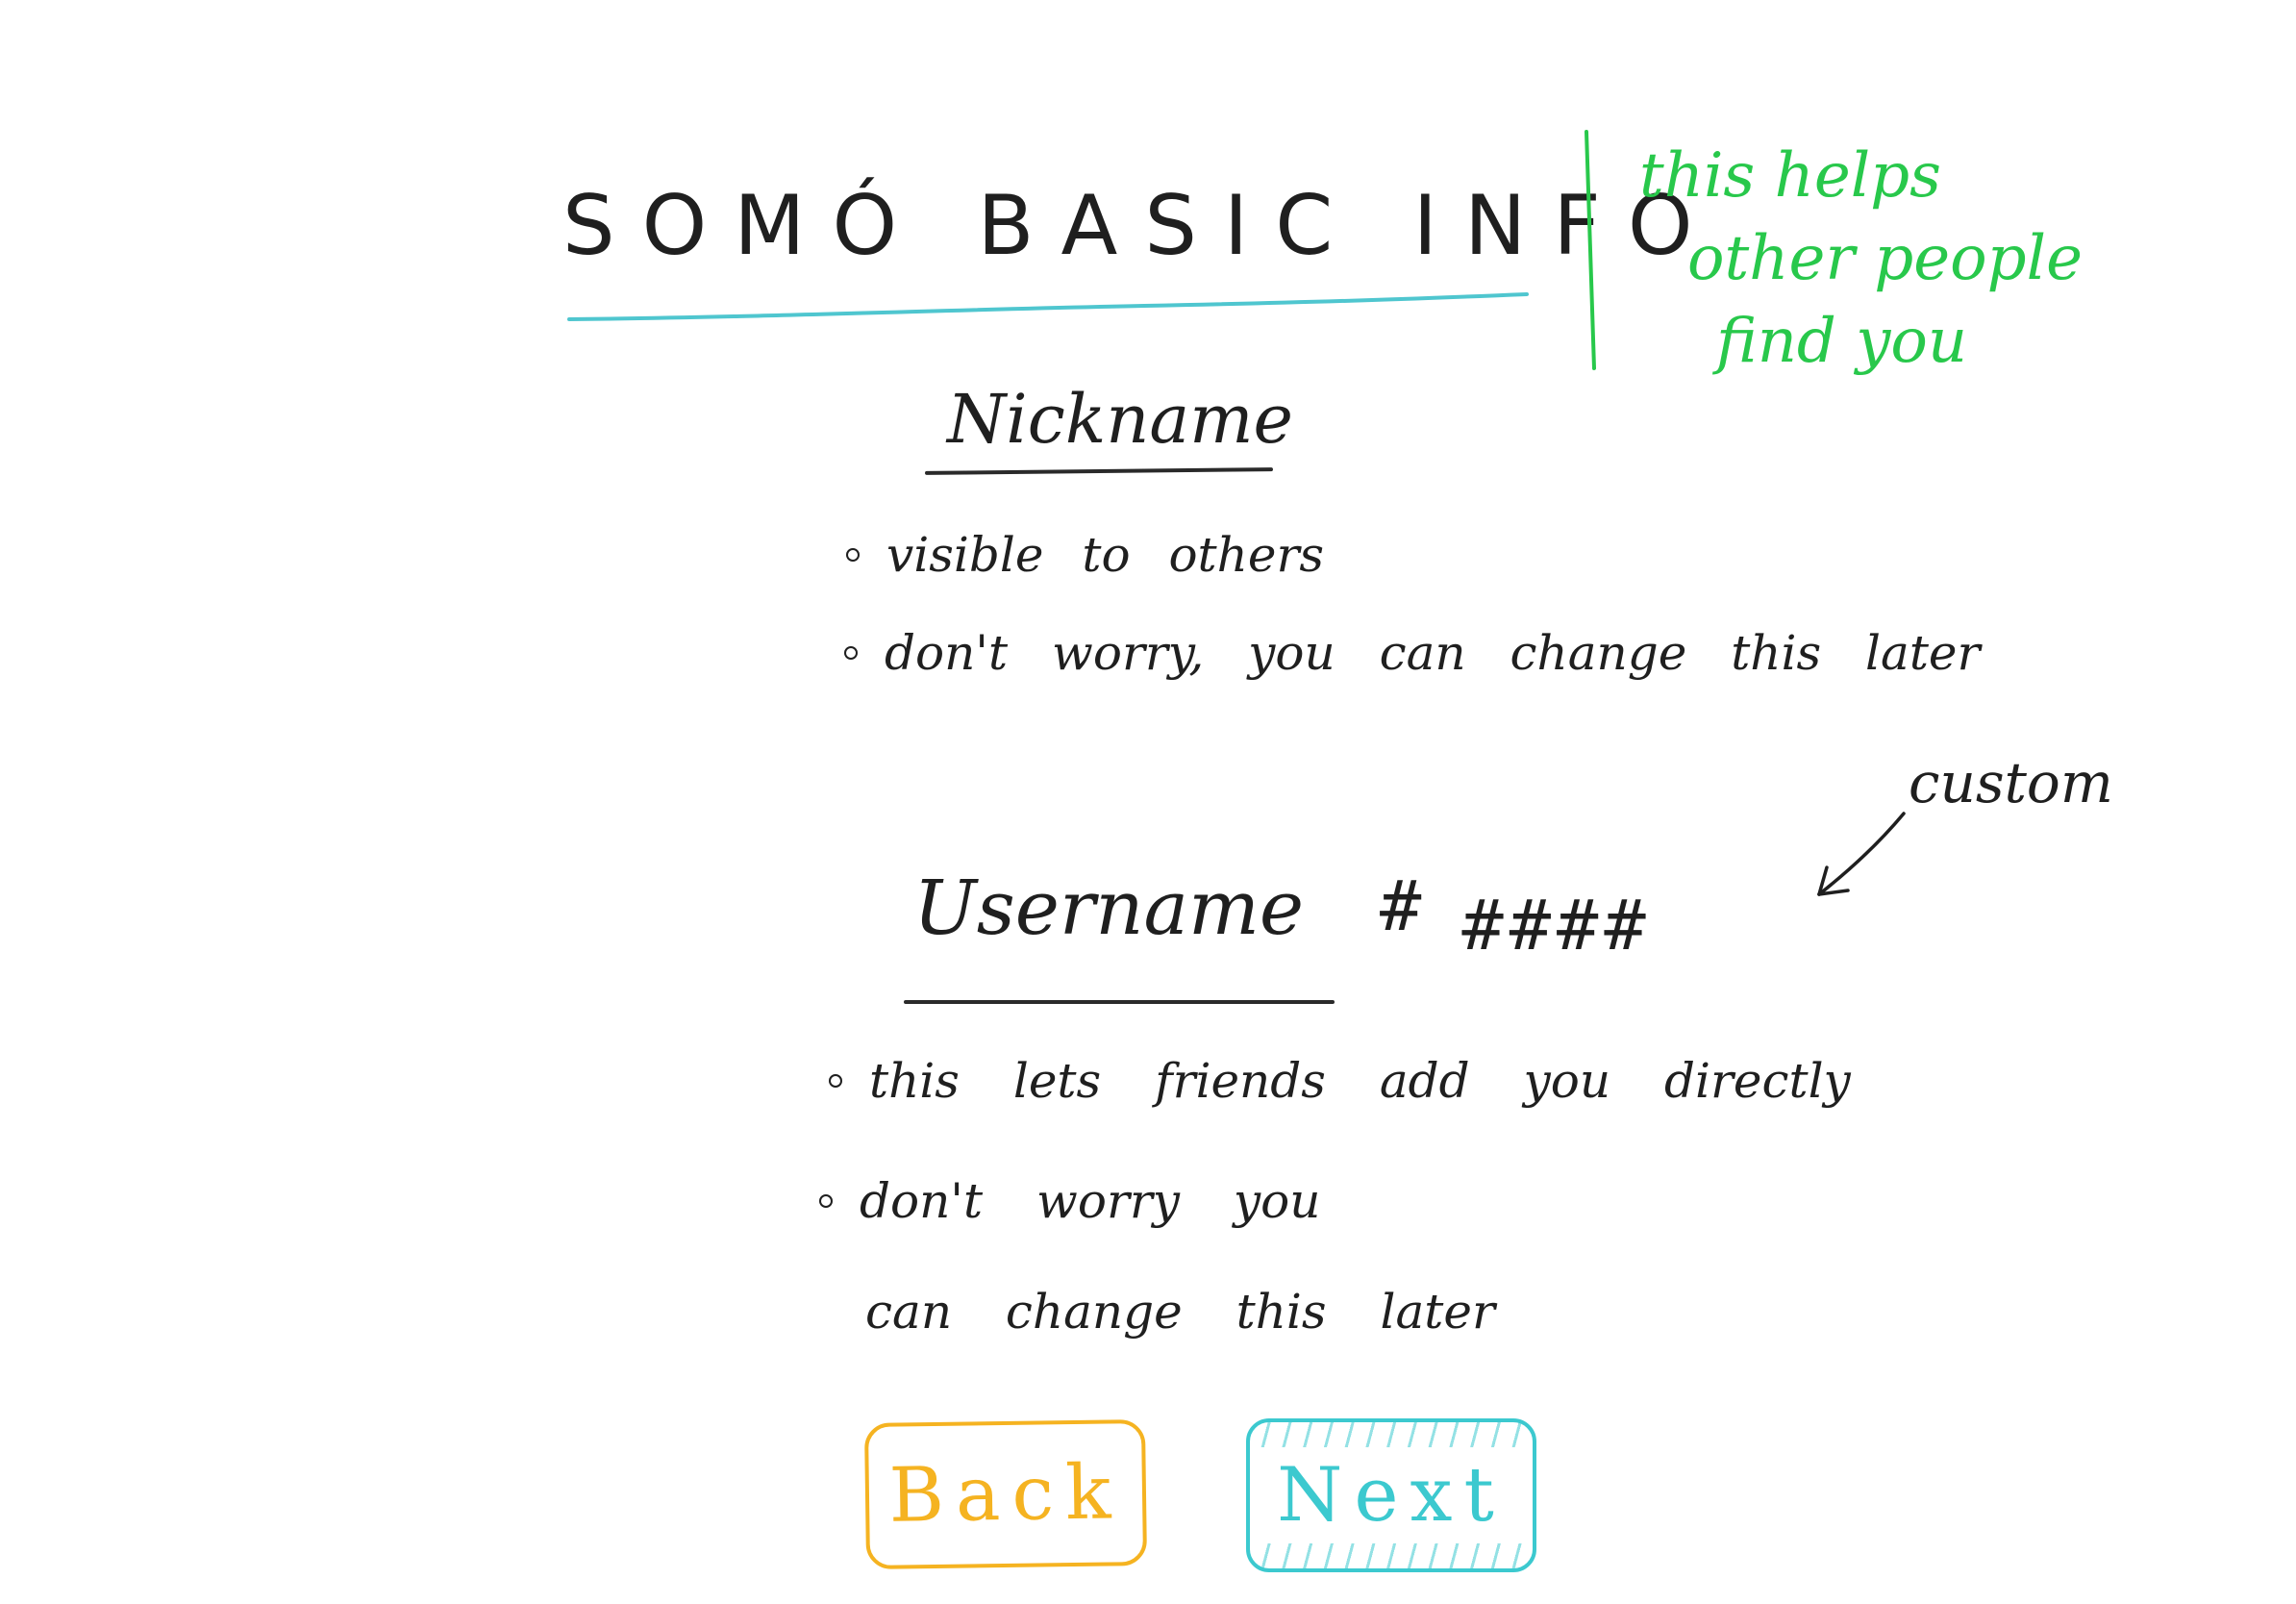 The image size is (2296, 1604). What do you see at coordinates (1141, 226) in the screenshot?
I see `page-title: SOMÓ BASIC INFO` at bounding box center [1141, 226].